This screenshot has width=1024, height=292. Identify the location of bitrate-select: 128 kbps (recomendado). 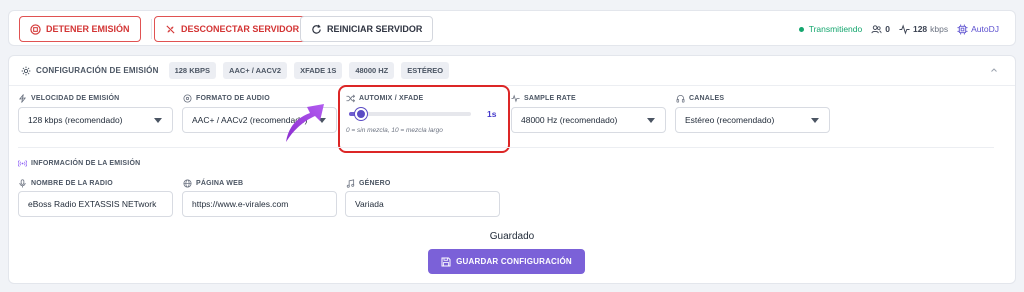
(95, 120).